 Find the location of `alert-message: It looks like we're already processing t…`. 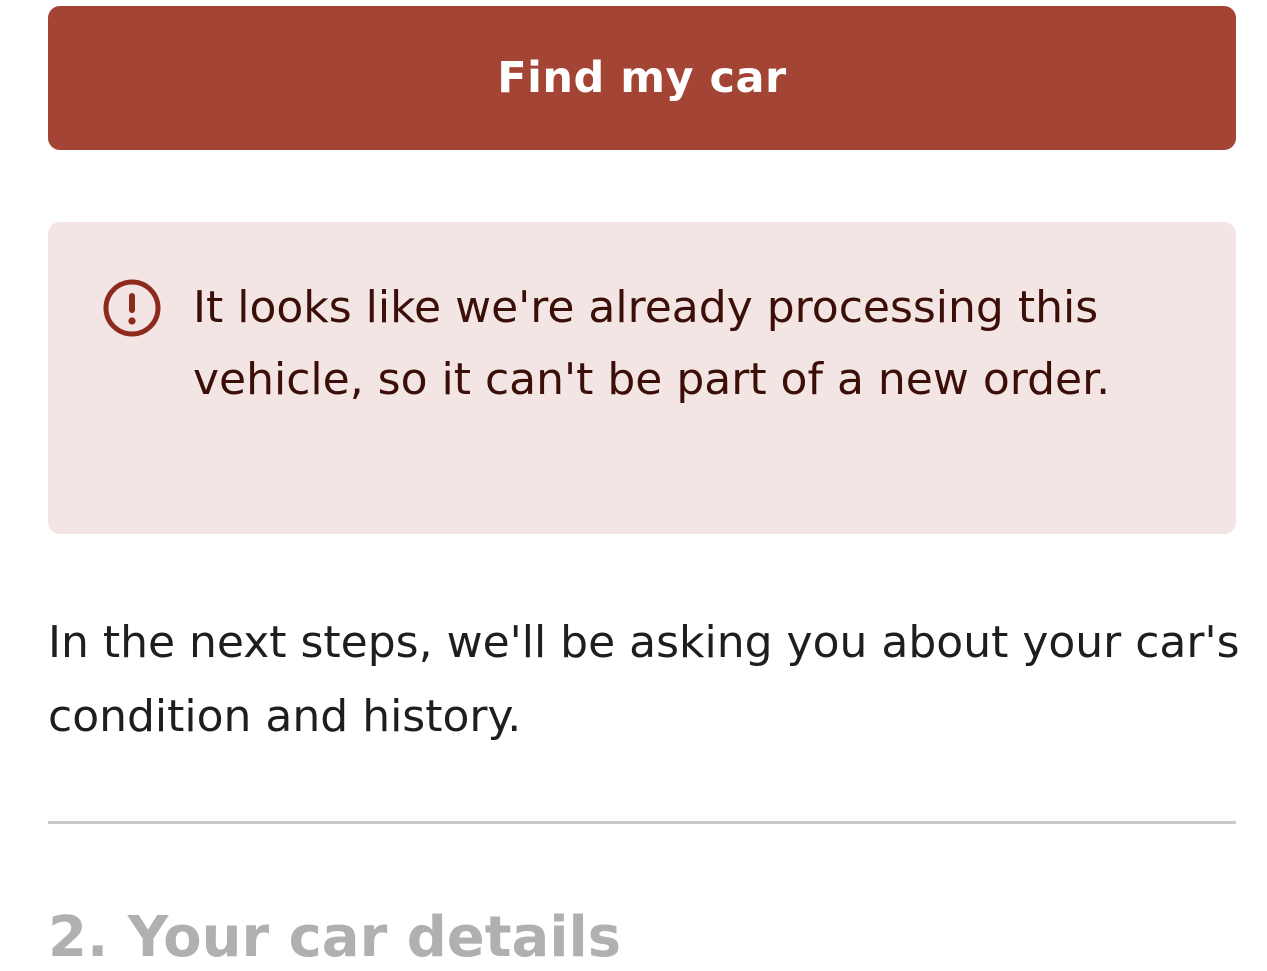

alert-message: It looks like we're already processing t… is located at coordinates (652, 343).